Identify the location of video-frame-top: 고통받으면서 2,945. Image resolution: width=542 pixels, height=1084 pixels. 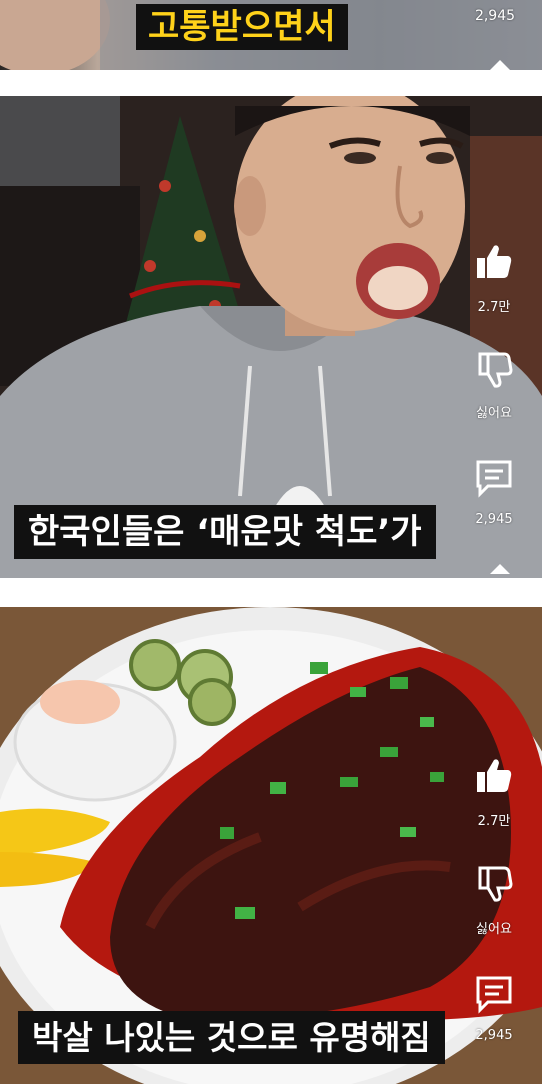
(271, 35).